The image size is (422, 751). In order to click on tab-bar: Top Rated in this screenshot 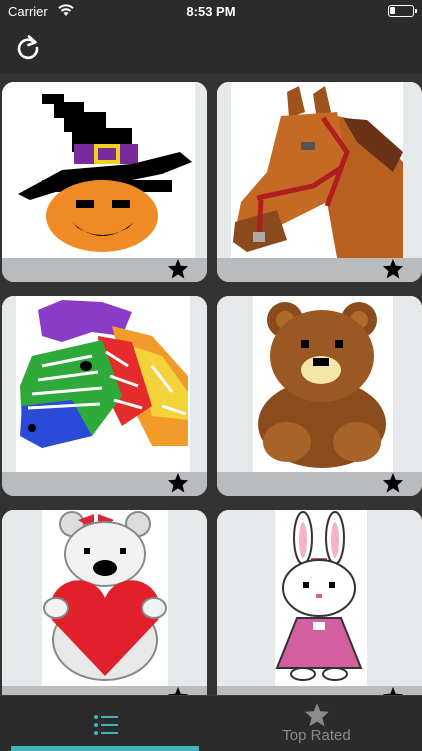, I will do `click(211, 723)`.